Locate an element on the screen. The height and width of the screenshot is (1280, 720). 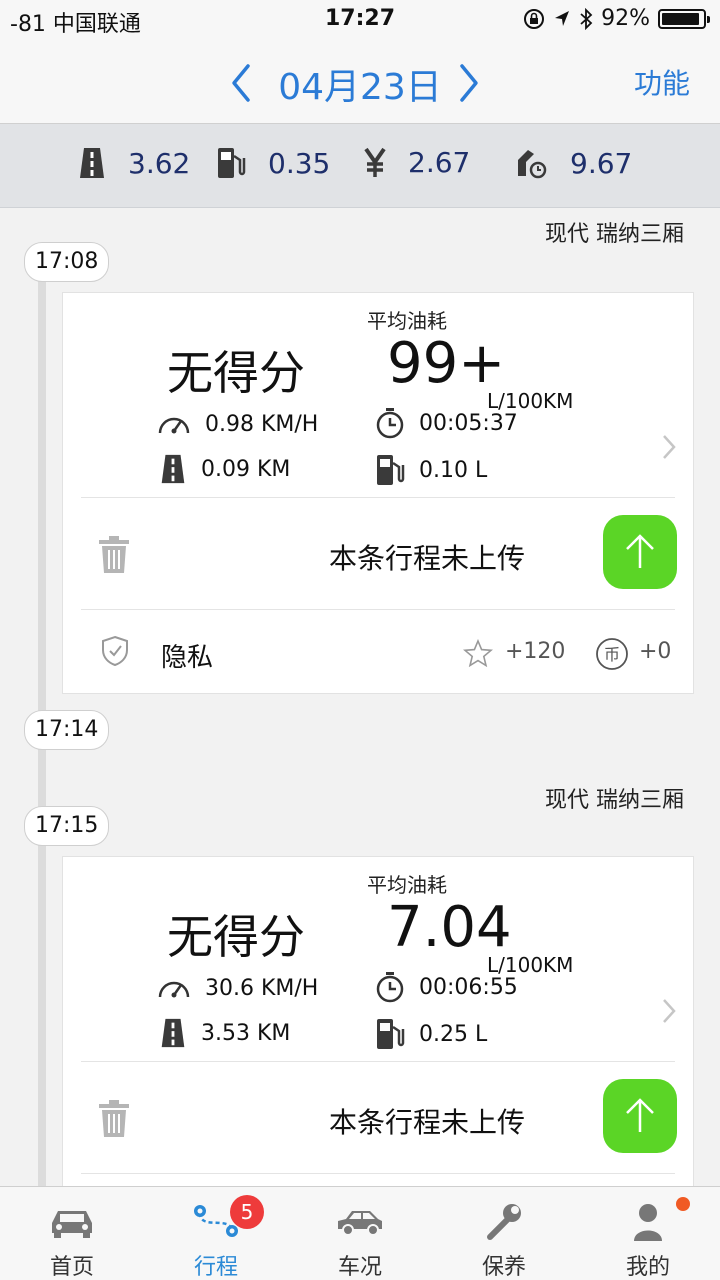
shield-check-icon is located at coordinates (115, 651).